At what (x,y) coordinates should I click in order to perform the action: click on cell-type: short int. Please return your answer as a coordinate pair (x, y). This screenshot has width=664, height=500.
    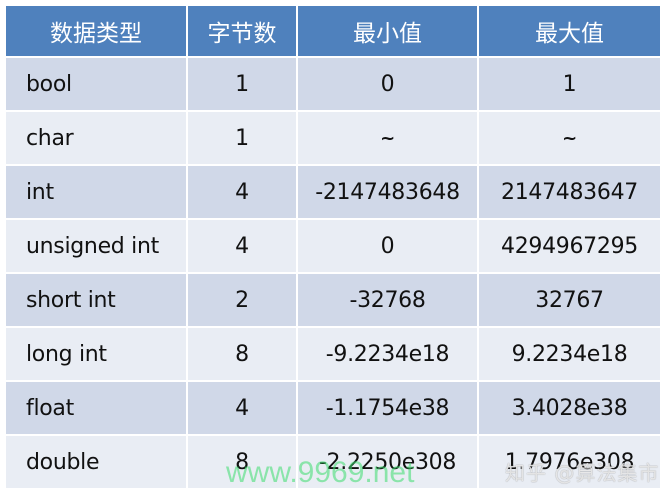
    Looking at the image, I should click on (96, 300).